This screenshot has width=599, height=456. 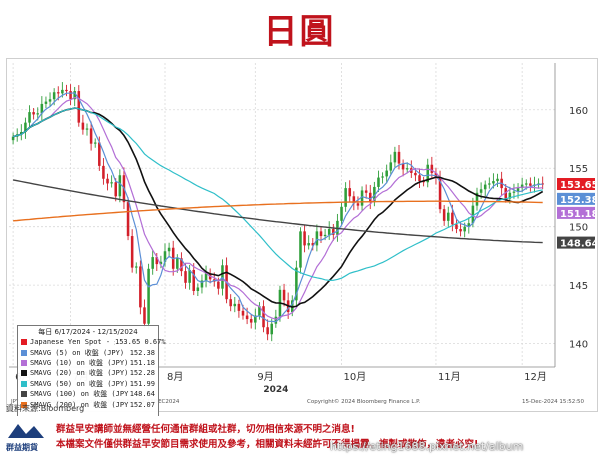 I want to click on price-tag-label: 148.64, so click(x=578, y=244).